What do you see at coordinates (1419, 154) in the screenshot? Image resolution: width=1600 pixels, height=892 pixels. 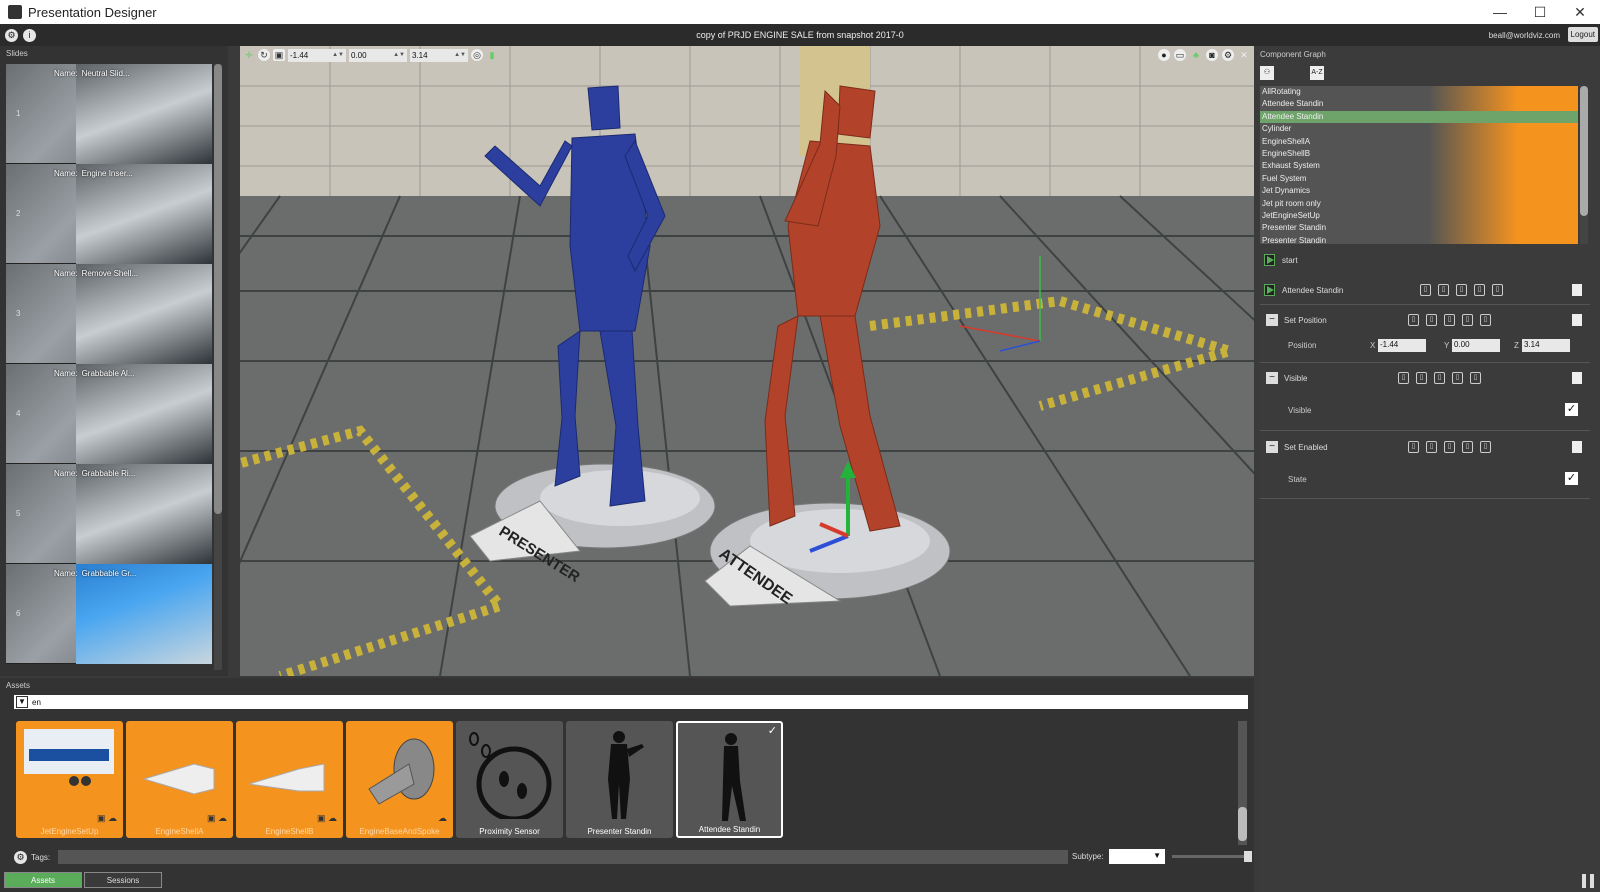 I see `component-list-item: EngineShellB` at bounding box center [1419, 154].